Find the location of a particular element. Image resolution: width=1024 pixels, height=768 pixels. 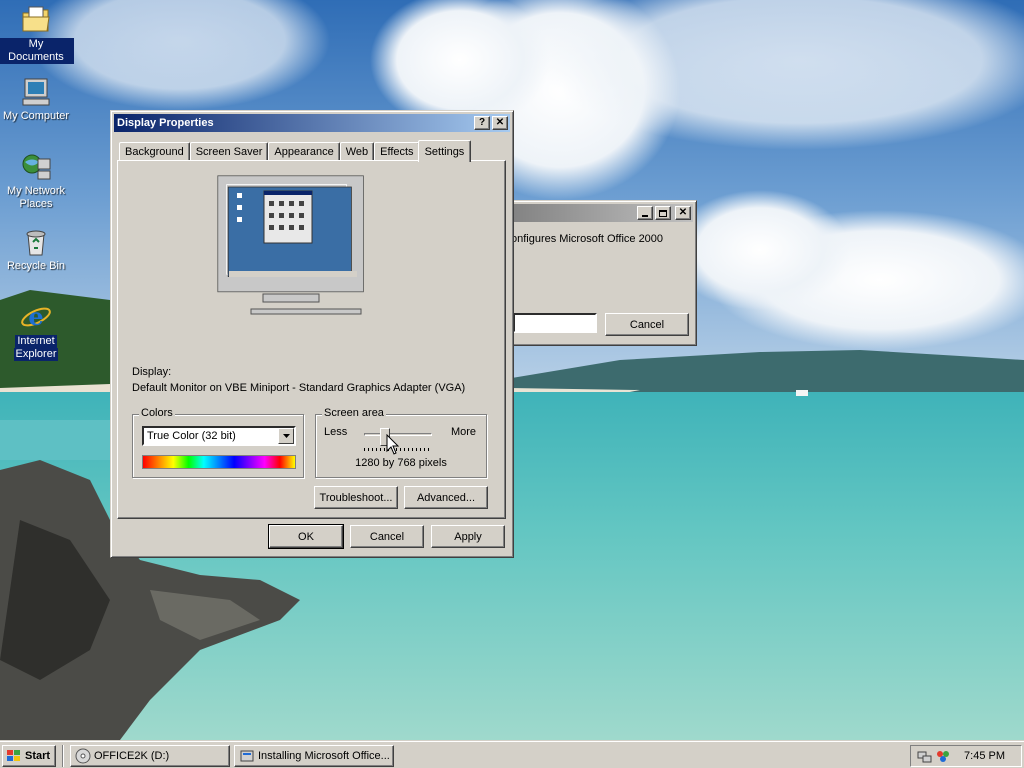

cancel-button: Cancel is located at coordinates (387, 536).